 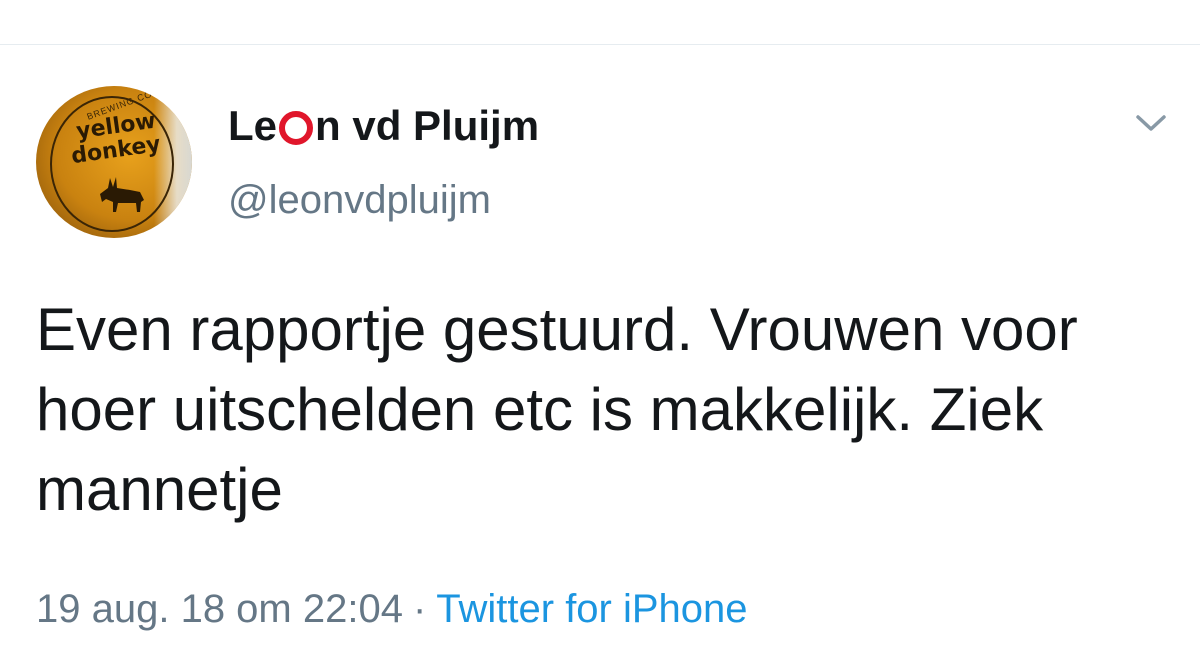 What do you see at coordinates (219, 609) in the screenshot?
I see `tweet-timestamp: 19 aug. 18 om 22:04` at bounding box center [219, 609].